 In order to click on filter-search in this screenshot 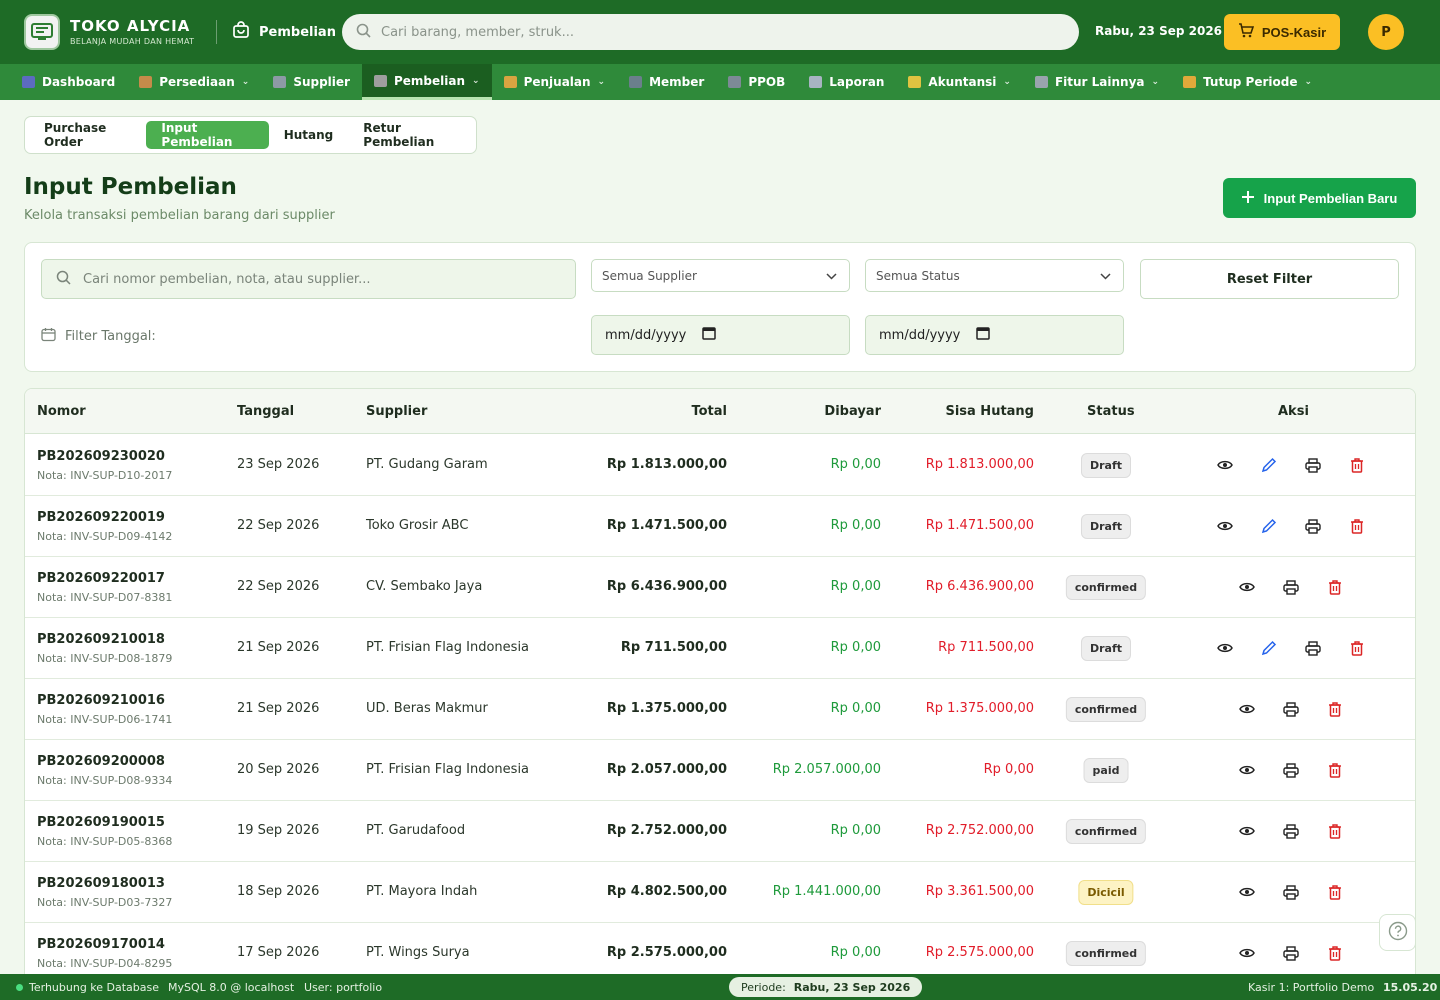, I will do `click(308, 279)`.